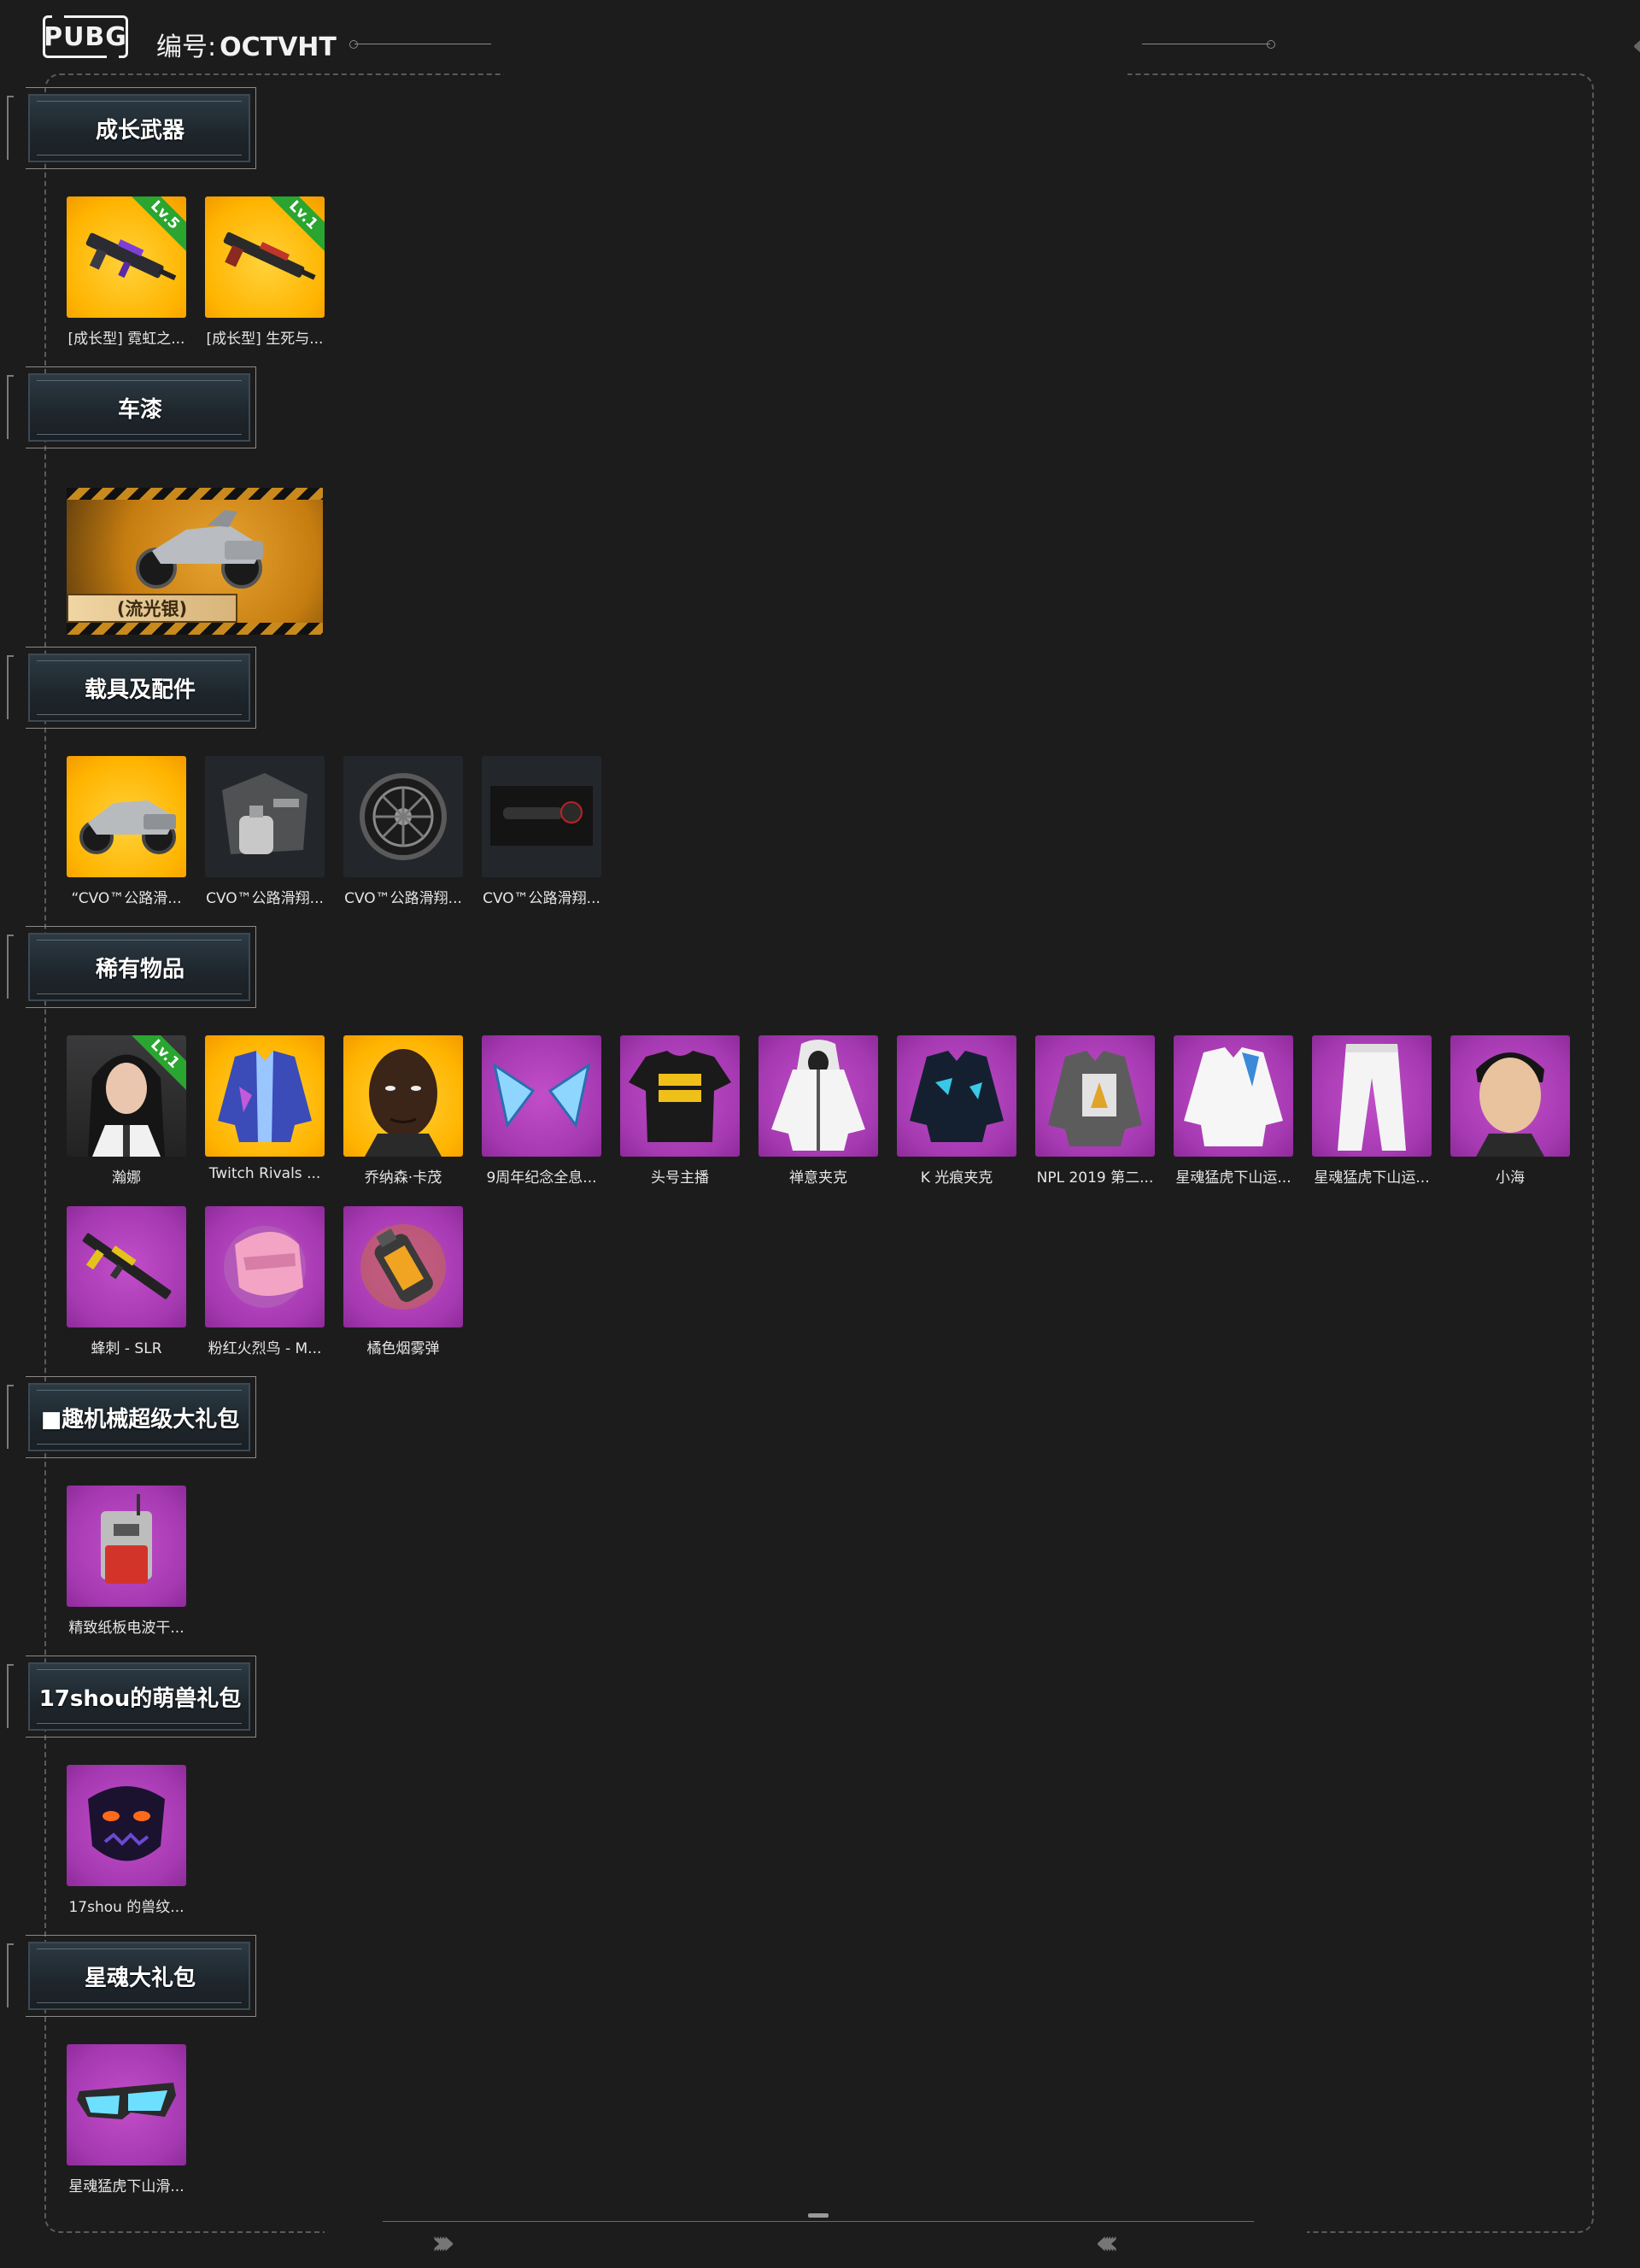 The width and height of the screenshot is (1640, 2268). What do you see at coordinates (1635, 45) in the screenshot?
I see `chevrons-left-icon: ‹‹‹‹‹` at bounding box center [1635, 45].